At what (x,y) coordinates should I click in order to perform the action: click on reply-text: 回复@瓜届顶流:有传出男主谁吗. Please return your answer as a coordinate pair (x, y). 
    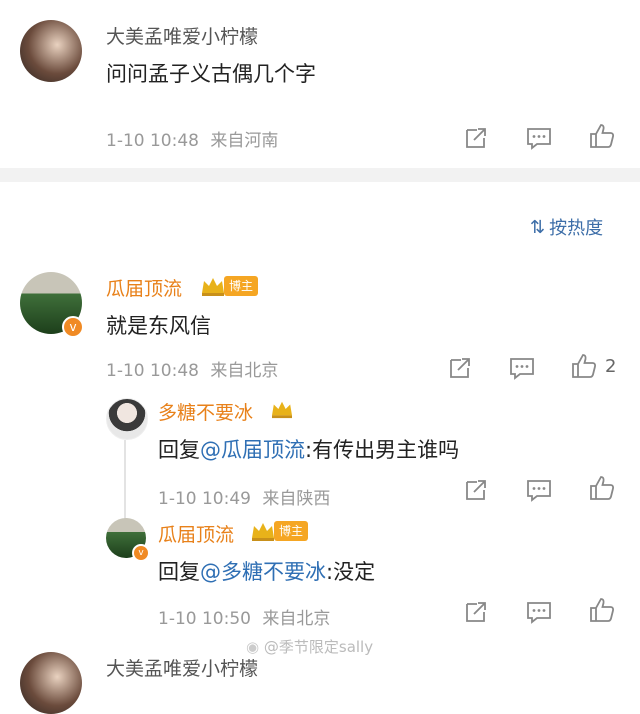
    Looking at the image, I should click on (308, 449).